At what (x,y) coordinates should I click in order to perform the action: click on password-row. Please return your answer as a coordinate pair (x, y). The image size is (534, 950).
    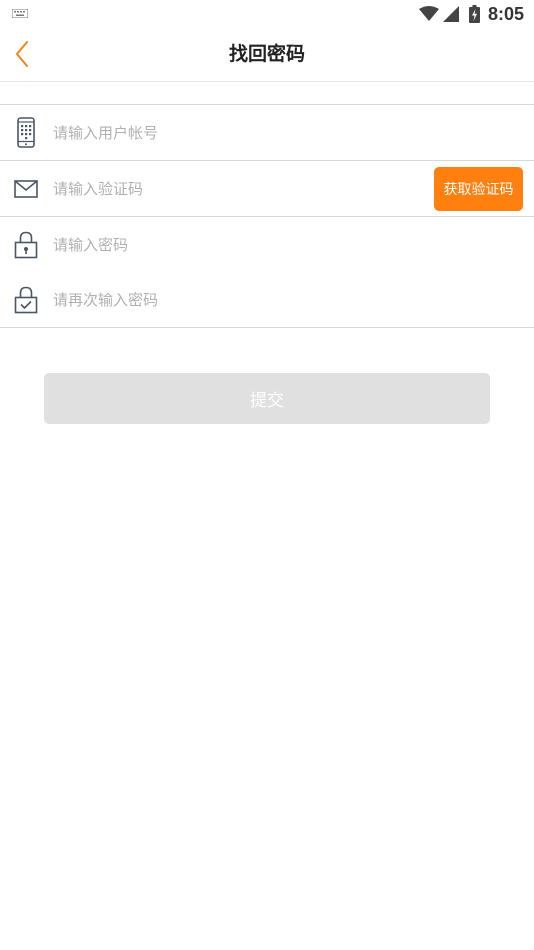
    Looking at the image, I should click on (267, 244).